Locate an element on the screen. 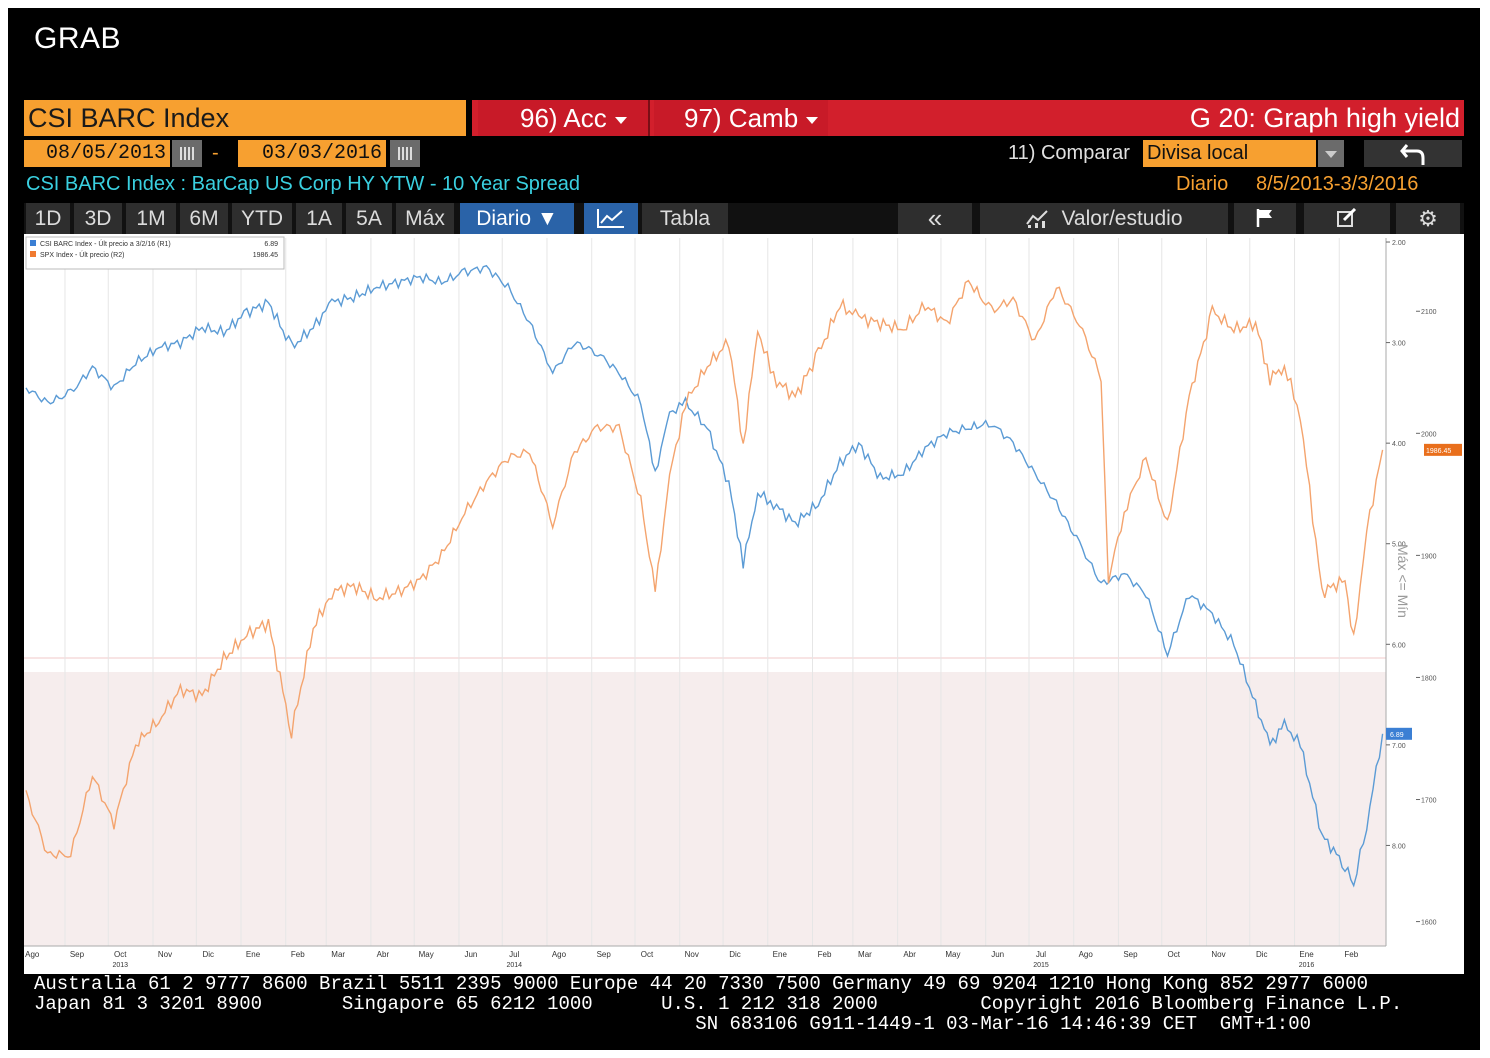 The height and width of the screenshot is (1058, 1490). start-date-input: 08/05/2013 is located at coordinates (97, 153).